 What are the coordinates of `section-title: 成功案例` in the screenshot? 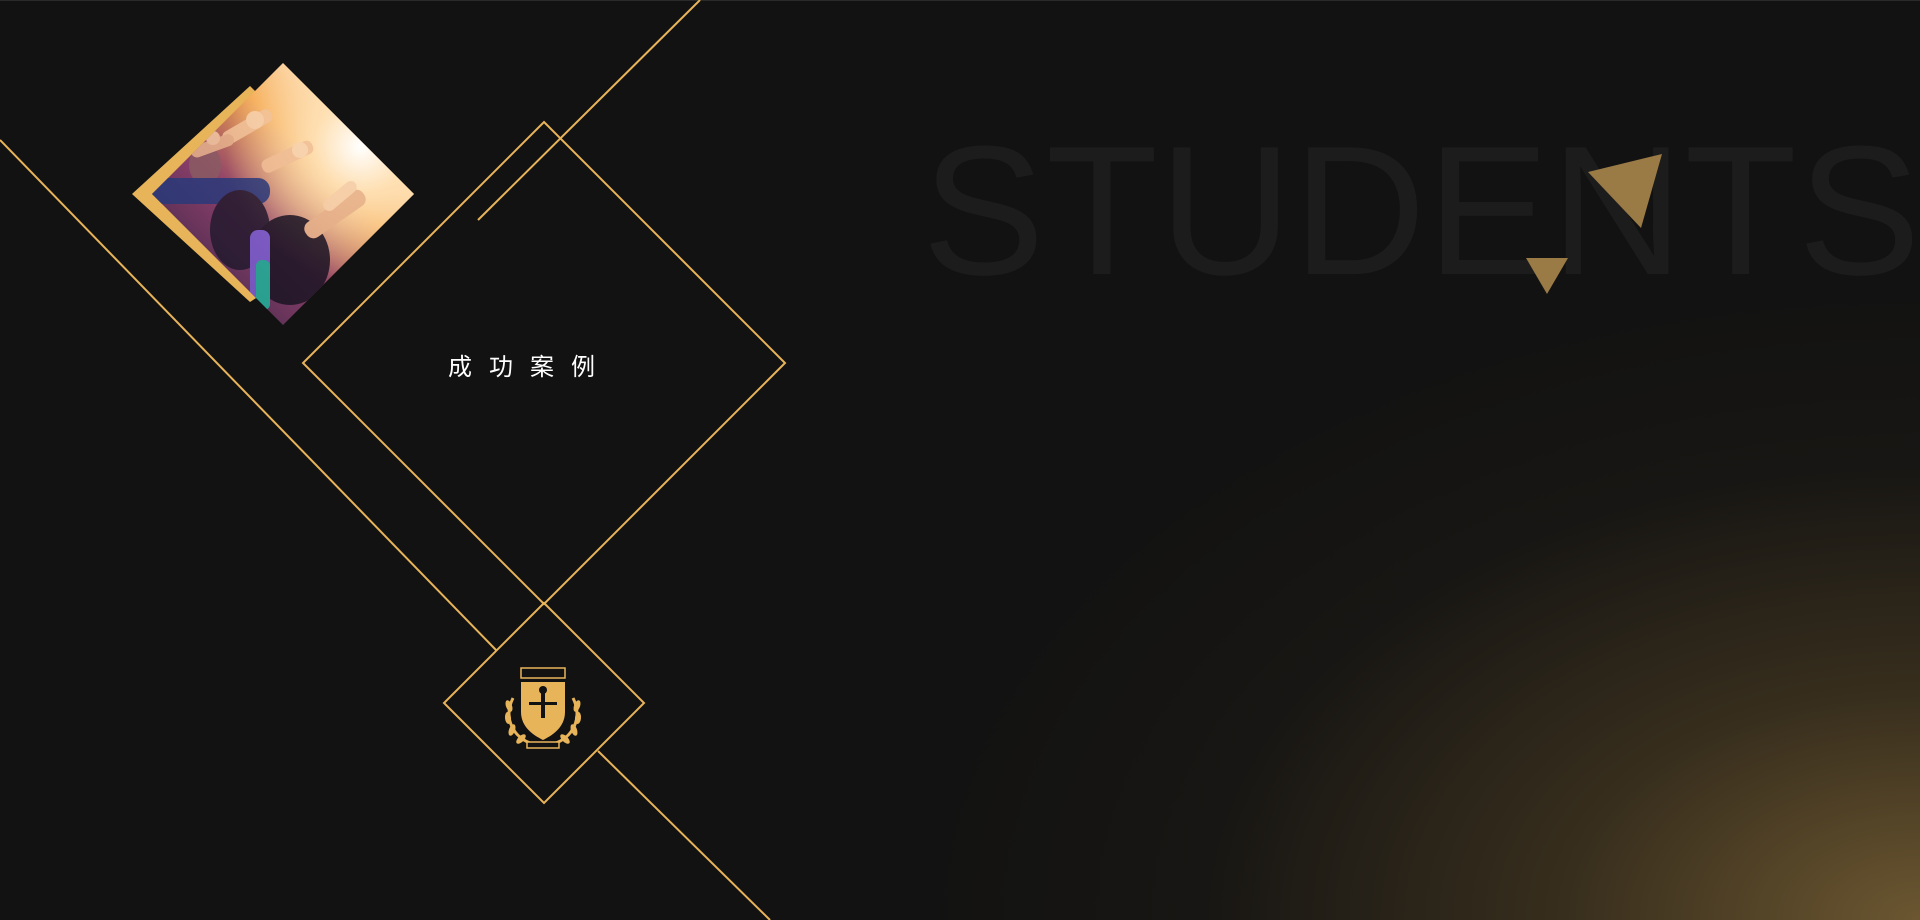 It's located at (530, 367).